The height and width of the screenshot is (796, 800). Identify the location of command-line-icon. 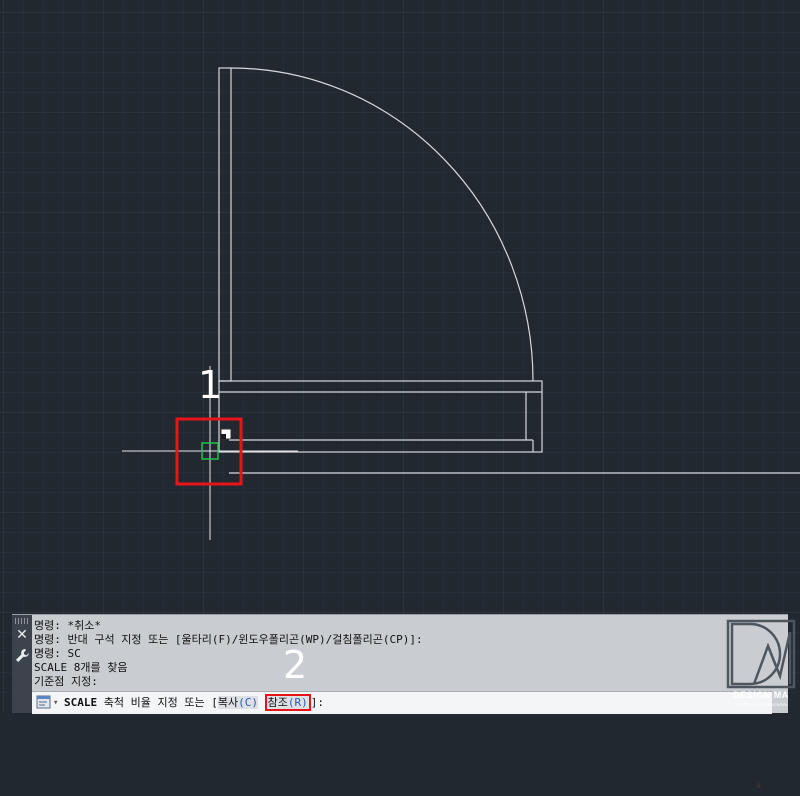
(44, 702).